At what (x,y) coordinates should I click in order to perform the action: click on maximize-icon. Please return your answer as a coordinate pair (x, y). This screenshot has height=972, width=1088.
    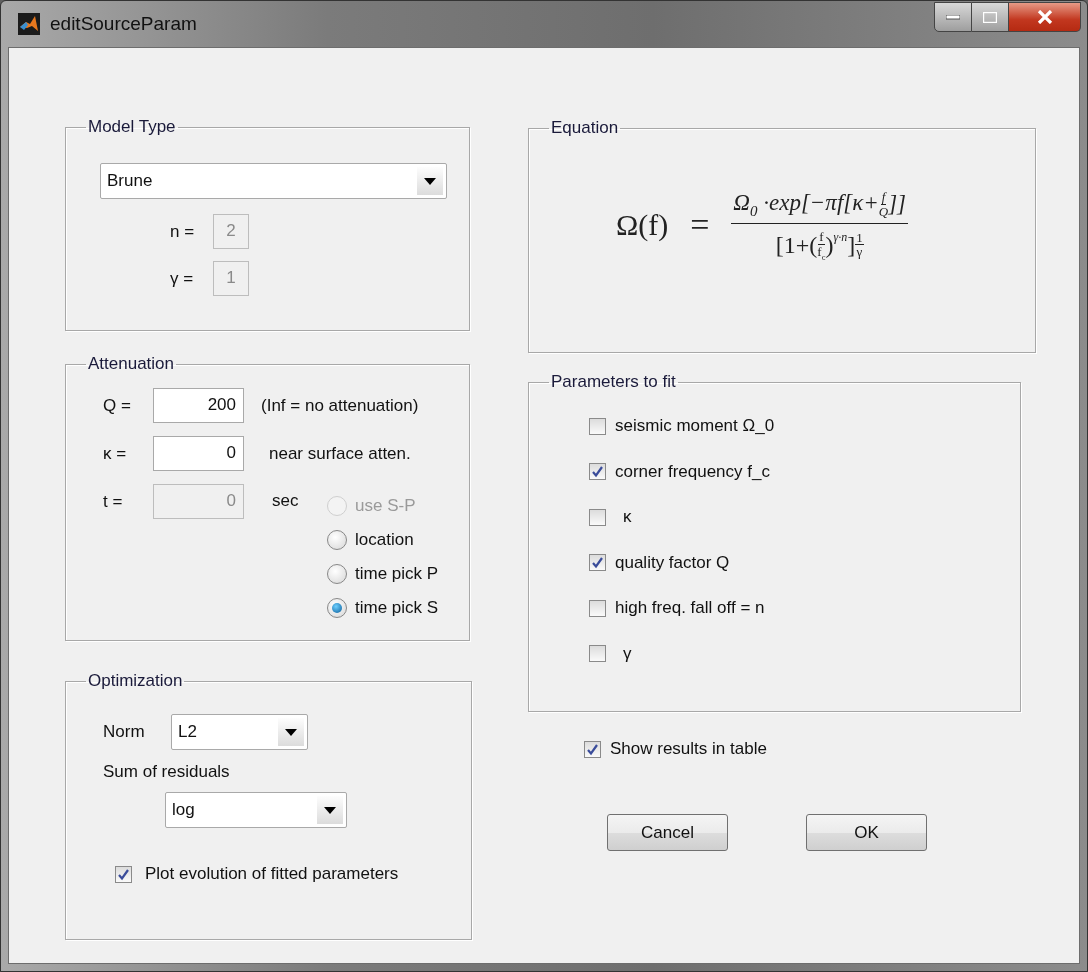
    Looking at the image, I should click on (990, 17).